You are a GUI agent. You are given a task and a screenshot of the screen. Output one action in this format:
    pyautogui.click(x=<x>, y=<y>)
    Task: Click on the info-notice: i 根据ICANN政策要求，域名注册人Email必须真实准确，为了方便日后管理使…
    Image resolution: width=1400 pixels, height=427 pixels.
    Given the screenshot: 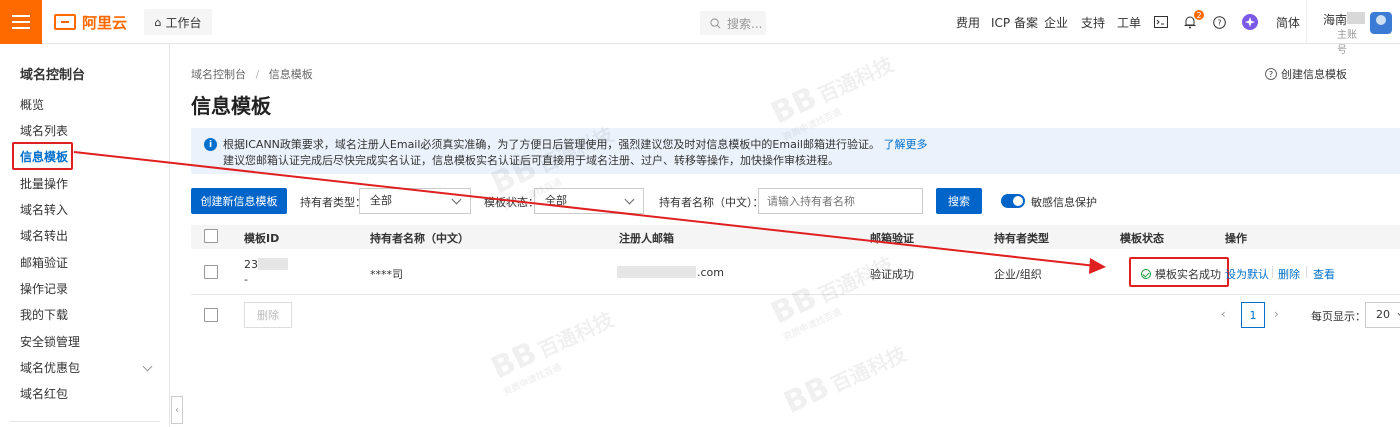 What is the action you would take?
    pyautogui.click(x=795, y=151)
    